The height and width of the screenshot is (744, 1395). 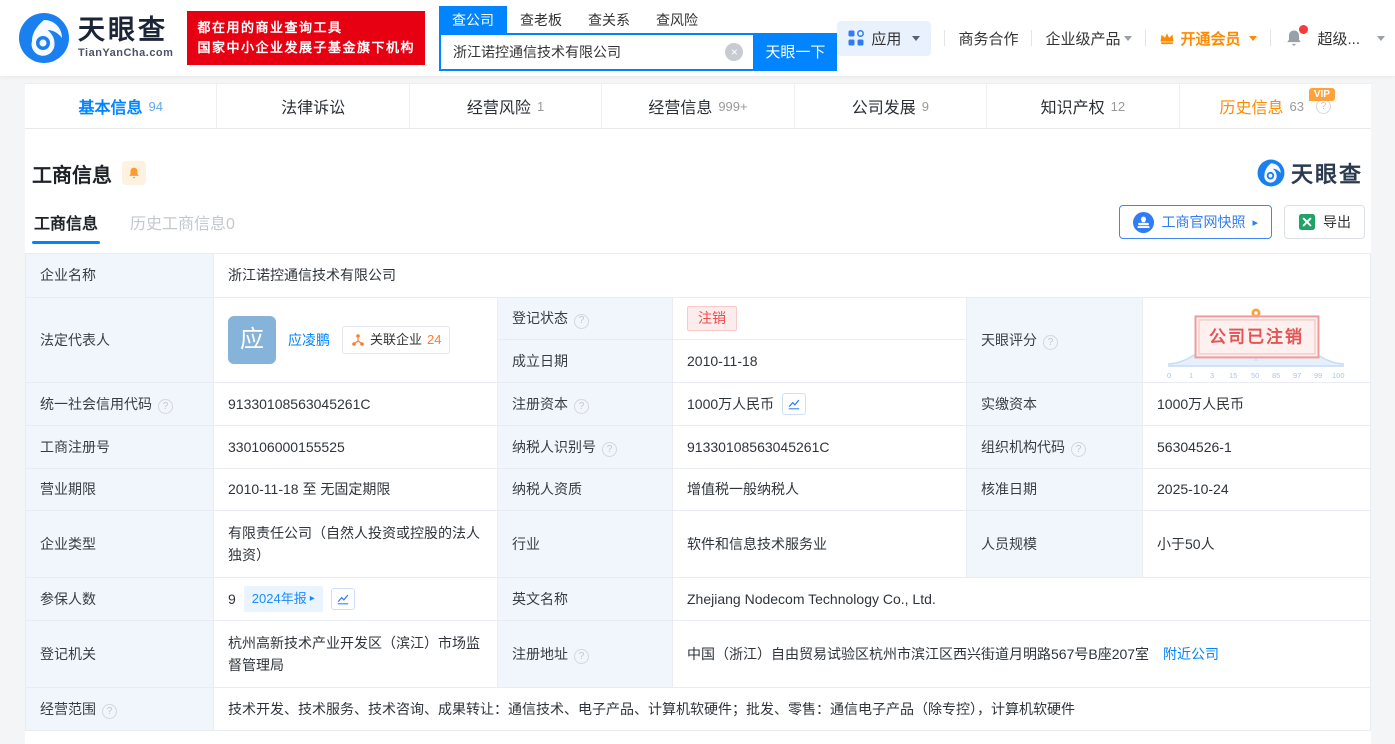 I want to click on field-label-cell: 核准日期, so click(x=1054, y=489).